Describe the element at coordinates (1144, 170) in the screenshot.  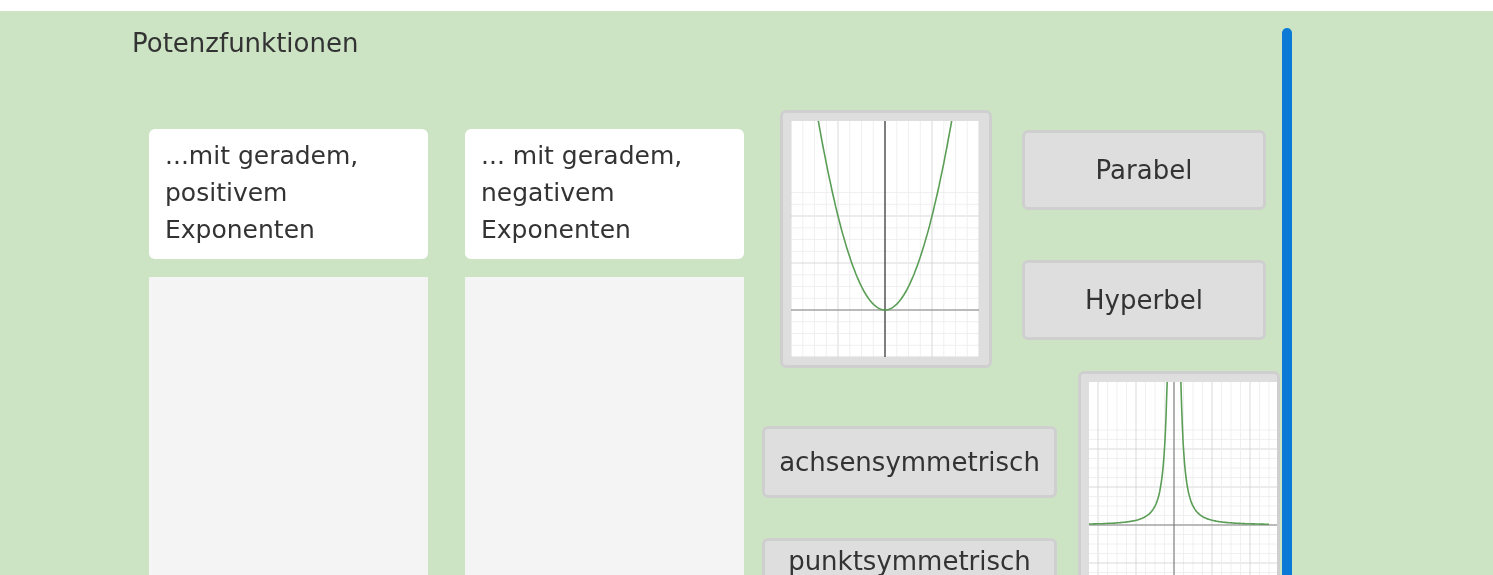
I see `draggable-label: Parabel` at that location.